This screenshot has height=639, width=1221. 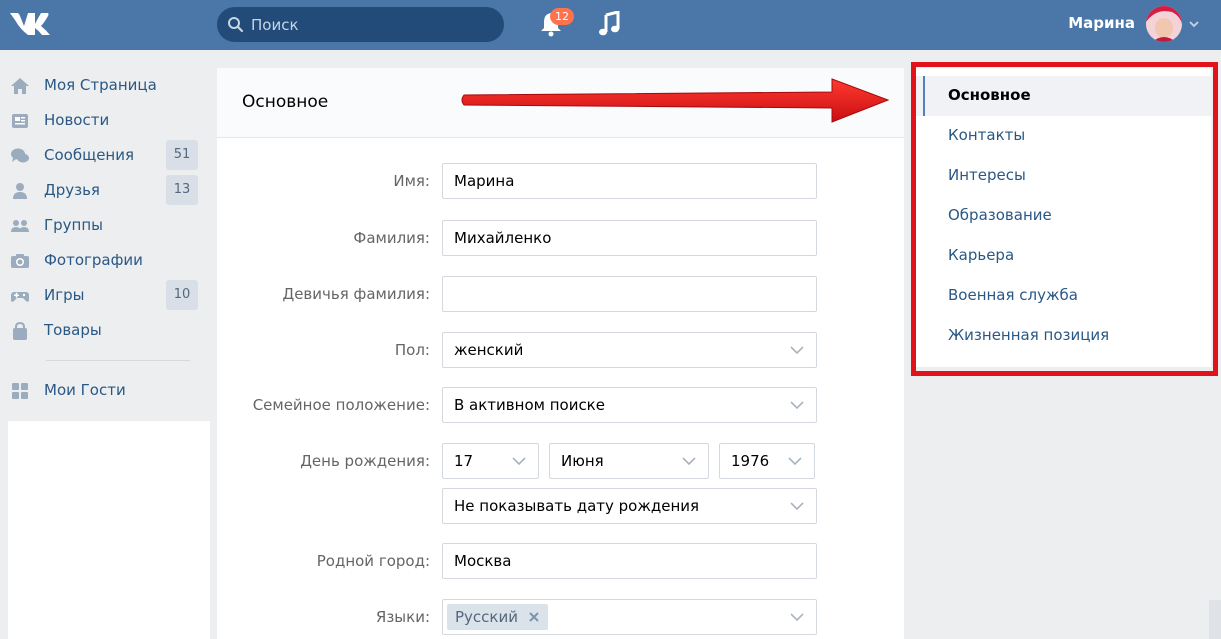 I want to click on friends-icon, so click(x=20, y=191).